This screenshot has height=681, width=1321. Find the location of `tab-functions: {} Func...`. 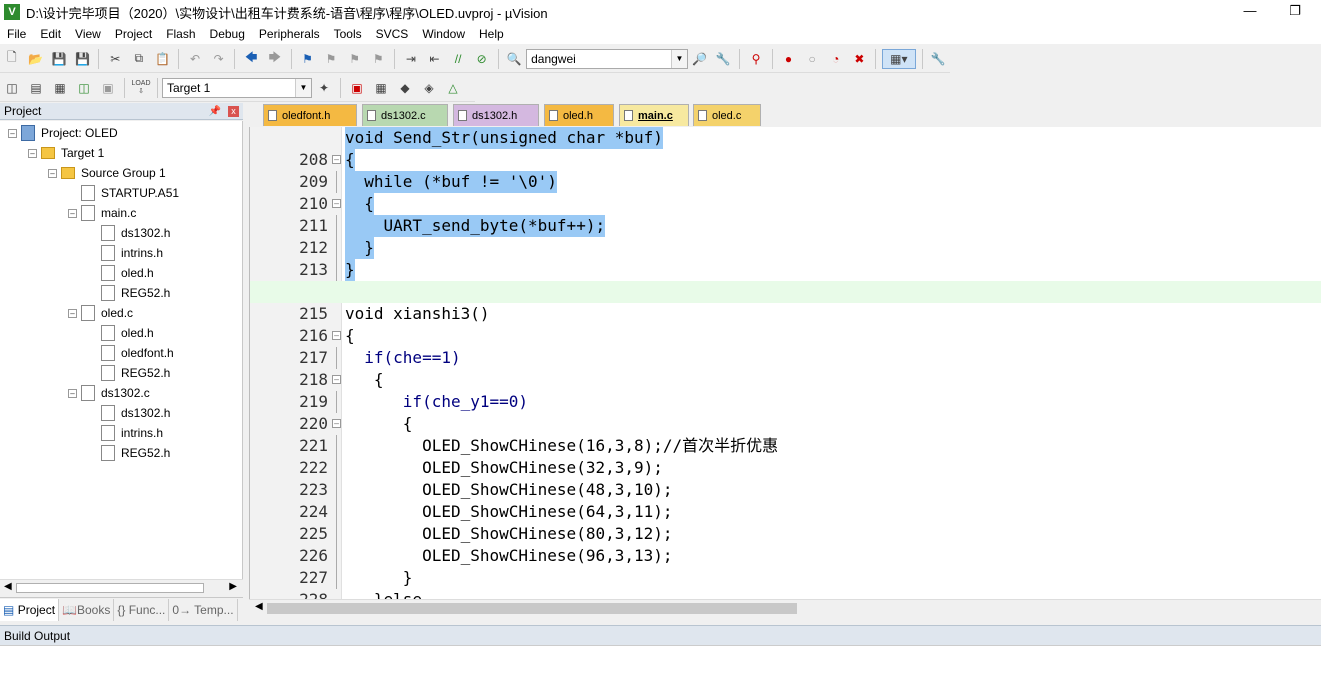

tab-functions: {} Func... is located at coordinates (142, 609).